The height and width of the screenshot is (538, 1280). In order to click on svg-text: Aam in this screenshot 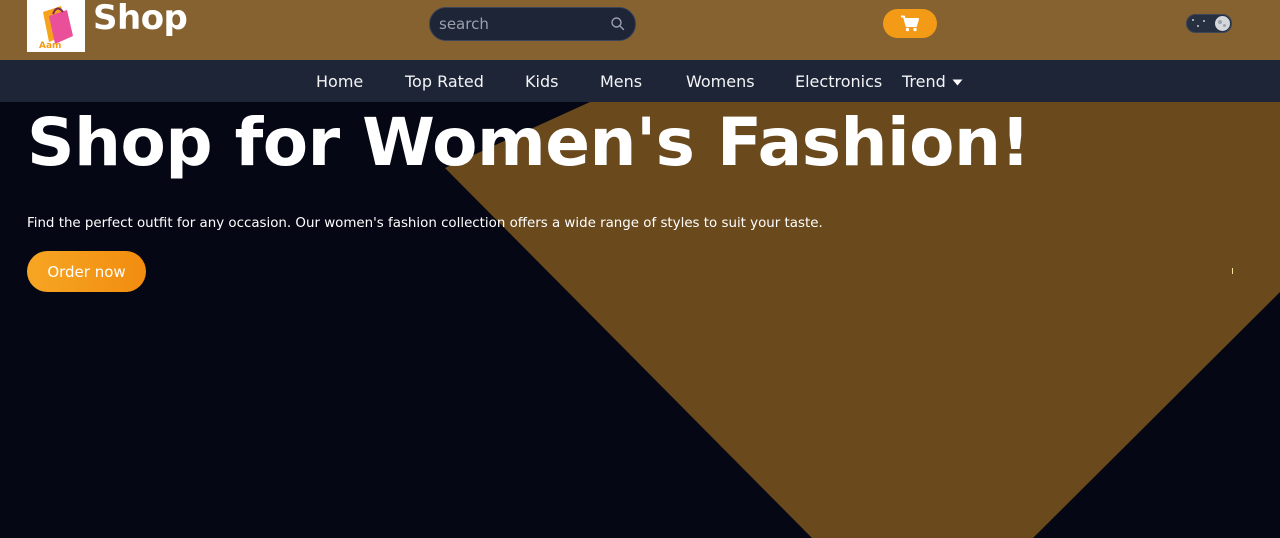, I will do `click(50, 45)`.